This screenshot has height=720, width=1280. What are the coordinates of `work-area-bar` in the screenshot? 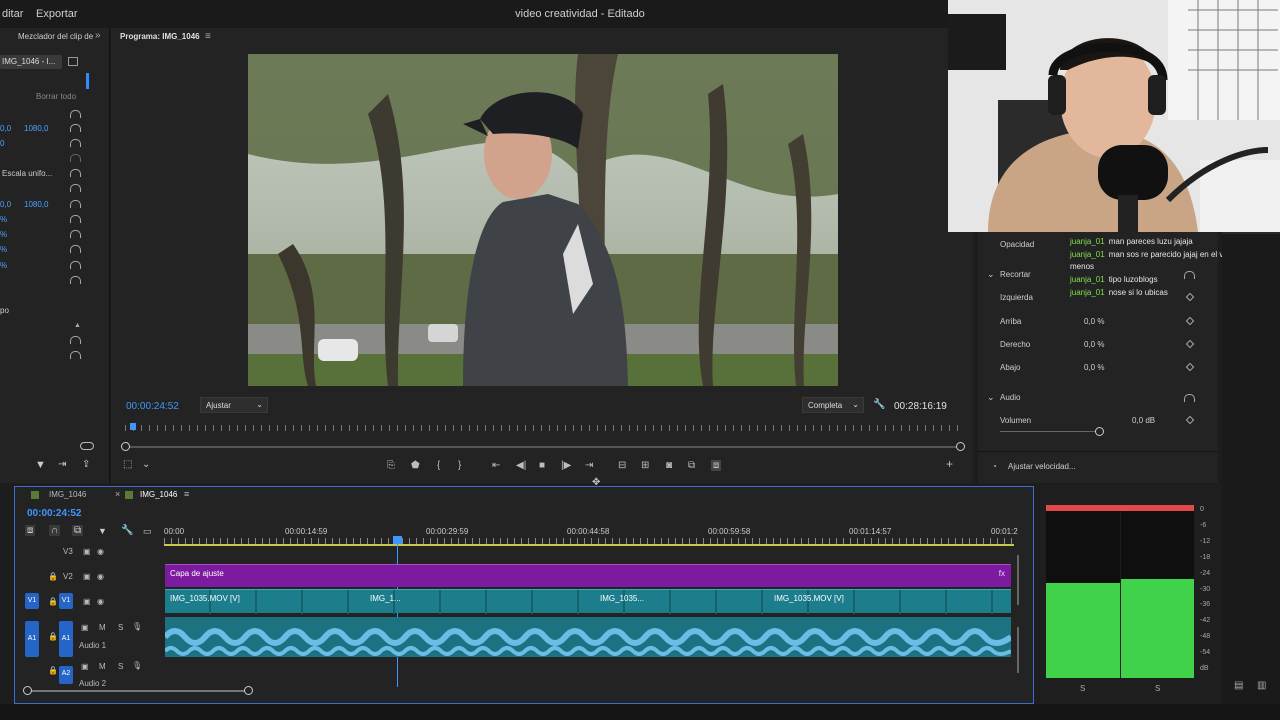 It's located at (589, 545).